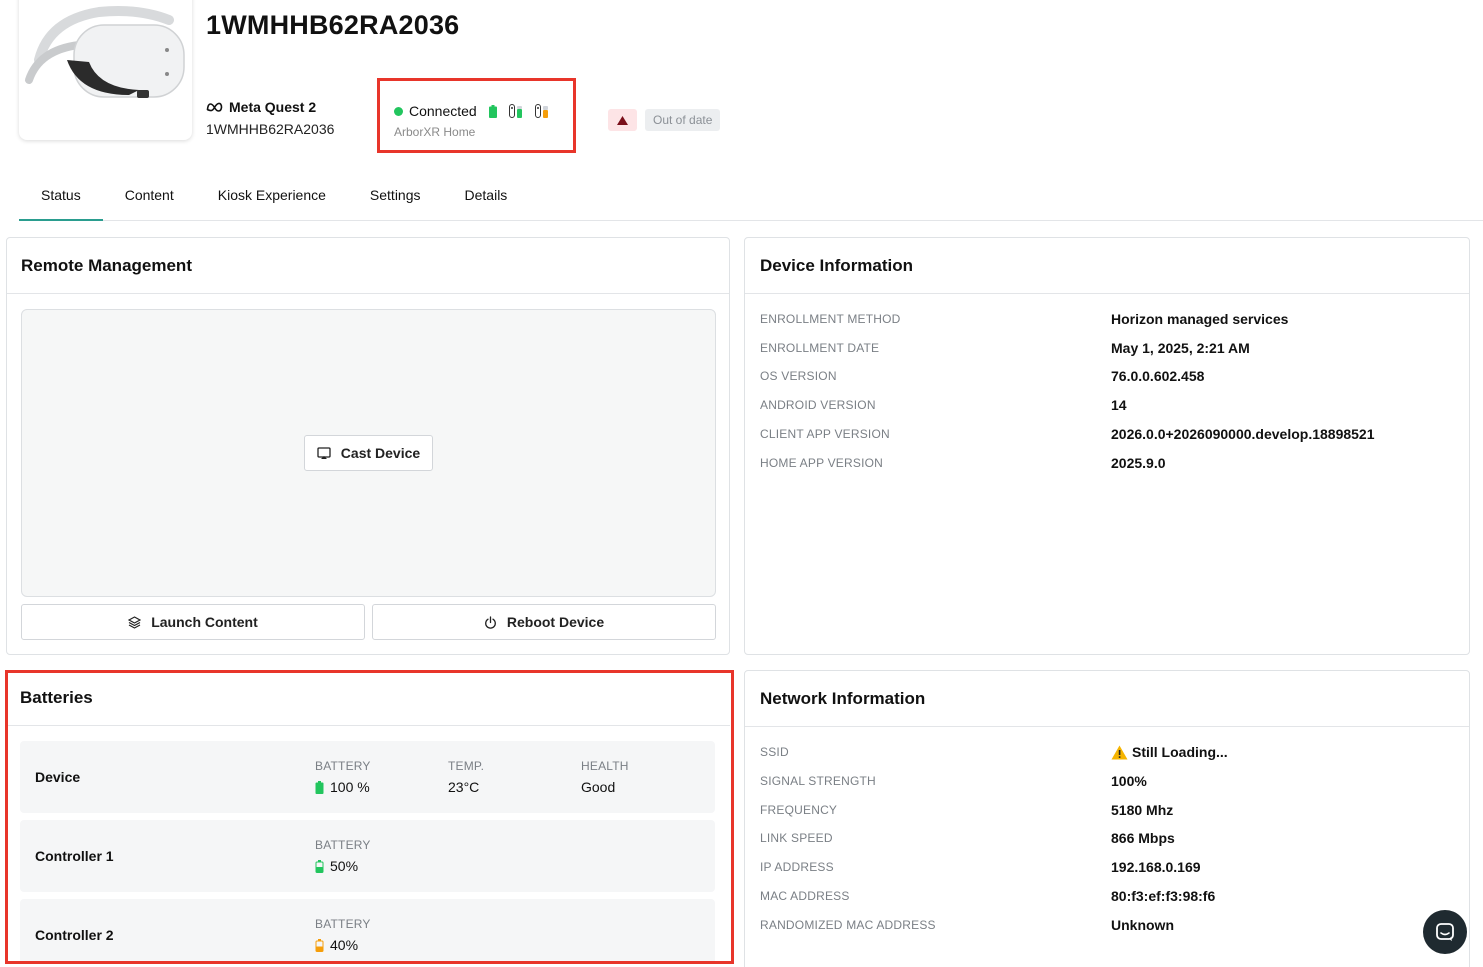 The image size is (1483, 967). Describe the element at coordinates (541, 111) in the screenshot. I see `controller-2-battery-icon` at that location.